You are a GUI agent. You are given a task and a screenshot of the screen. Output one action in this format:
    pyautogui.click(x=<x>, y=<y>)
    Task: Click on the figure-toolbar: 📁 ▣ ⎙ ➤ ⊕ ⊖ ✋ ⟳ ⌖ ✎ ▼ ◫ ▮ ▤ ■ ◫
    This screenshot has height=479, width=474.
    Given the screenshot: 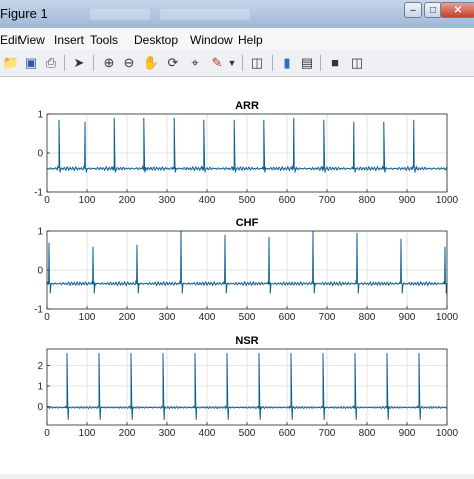 What is the action you would take?
    pyautogui.click(x=237, y=63)
    